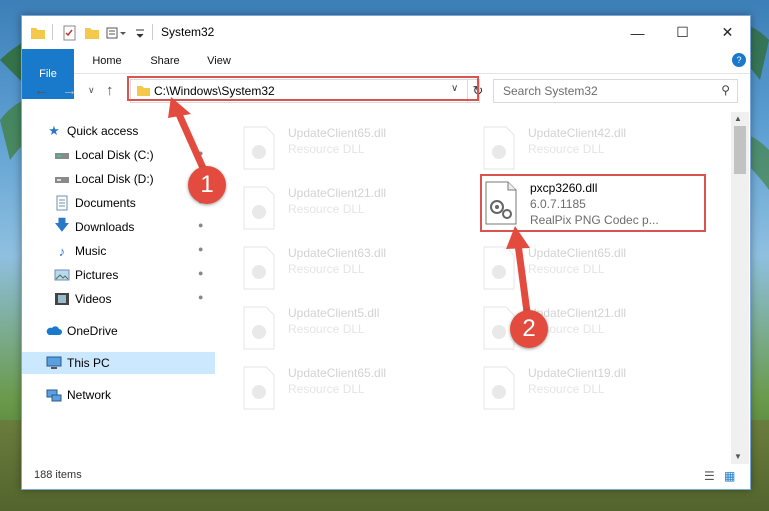 The height and width of the screenshot is (511, 769). I want to click on ribbon-tabs: File Home Share View ?, so click(386, 74).